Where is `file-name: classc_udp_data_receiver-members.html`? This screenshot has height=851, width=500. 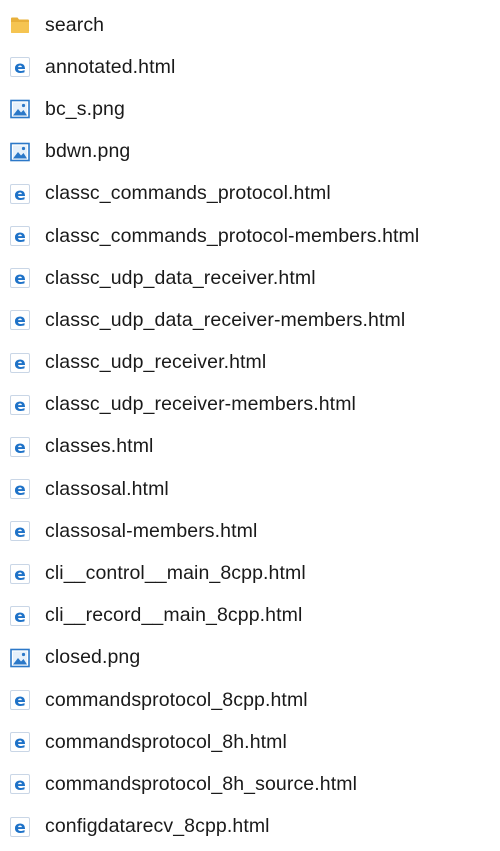
file-name: classc_udp_data_receiver-members.html is located at coordinates (225, 319).